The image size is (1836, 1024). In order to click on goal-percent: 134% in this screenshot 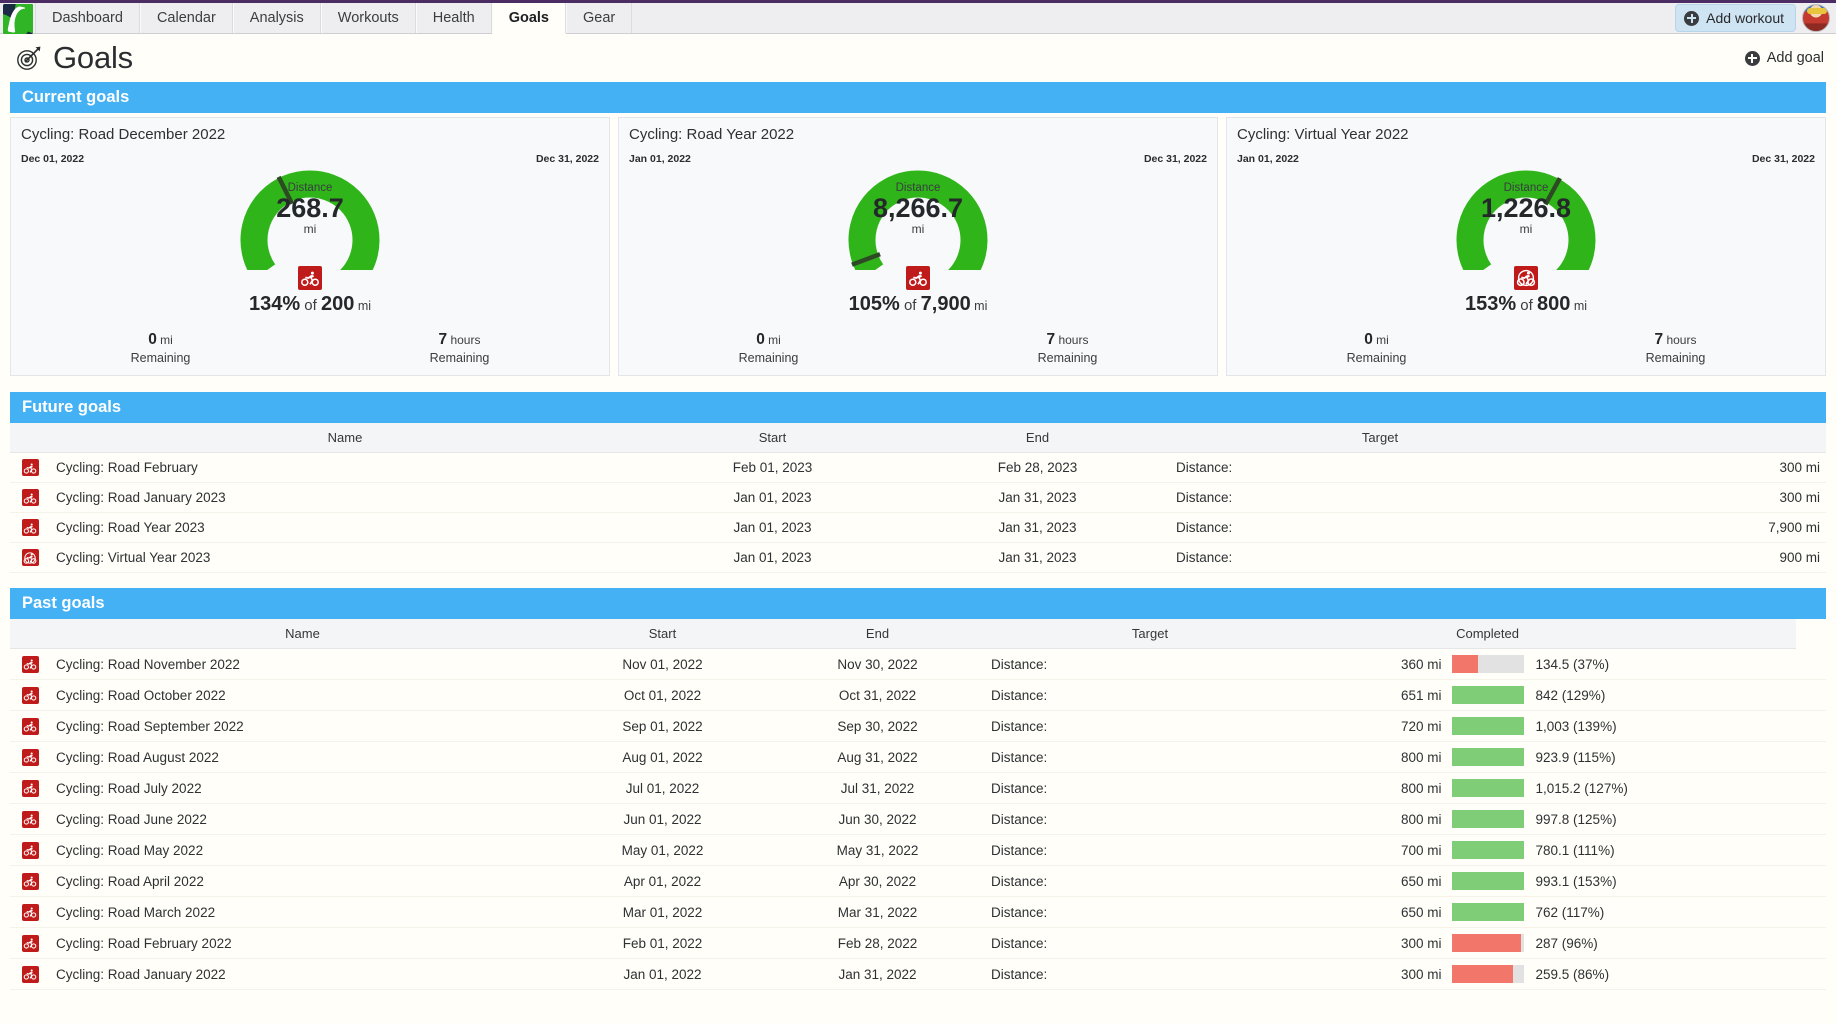, I will do `click(274, 304)`.